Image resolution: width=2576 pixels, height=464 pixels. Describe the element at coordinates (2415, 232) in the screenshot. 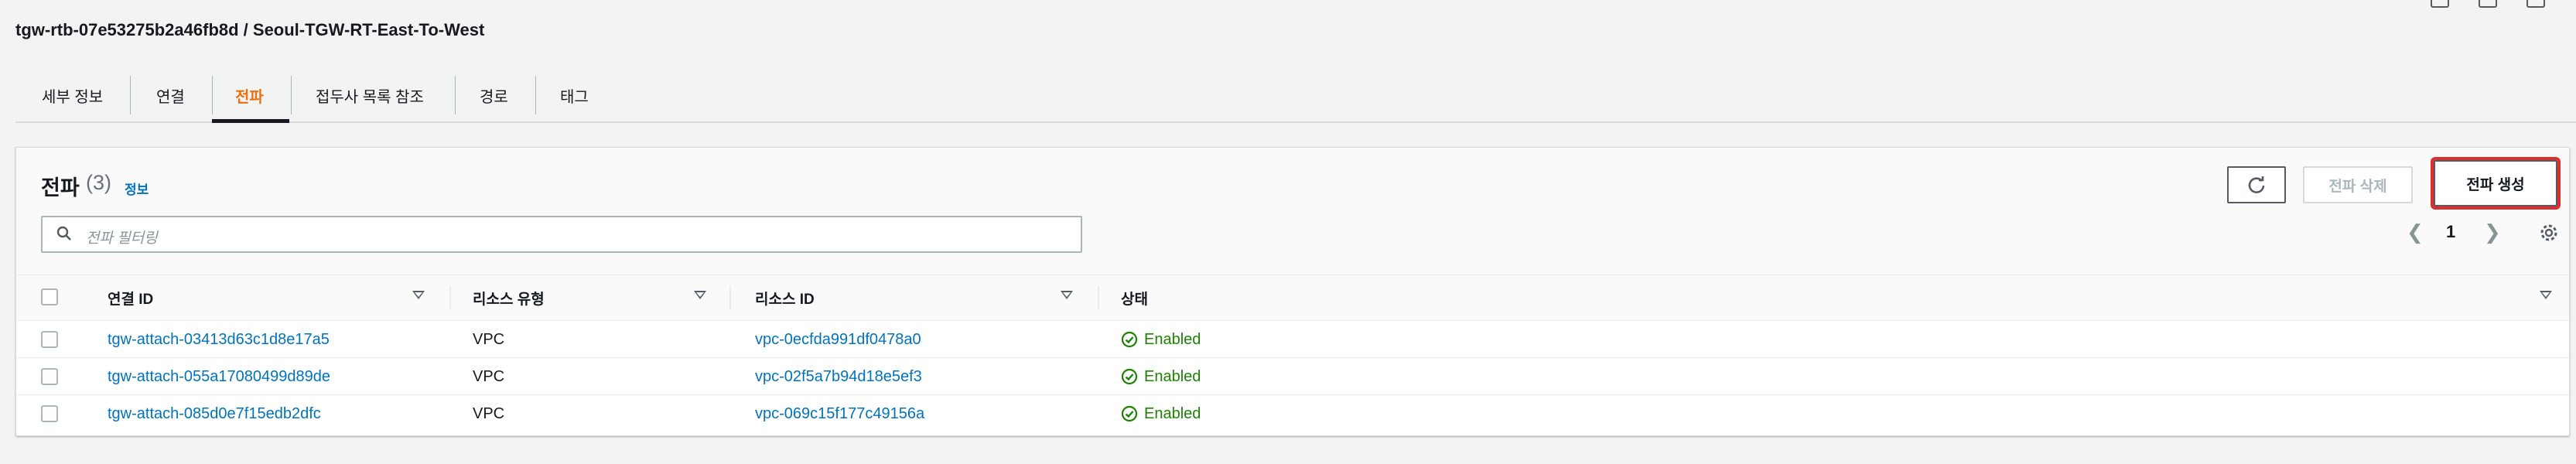

I see `prev-page-icon: ❮` at that location.